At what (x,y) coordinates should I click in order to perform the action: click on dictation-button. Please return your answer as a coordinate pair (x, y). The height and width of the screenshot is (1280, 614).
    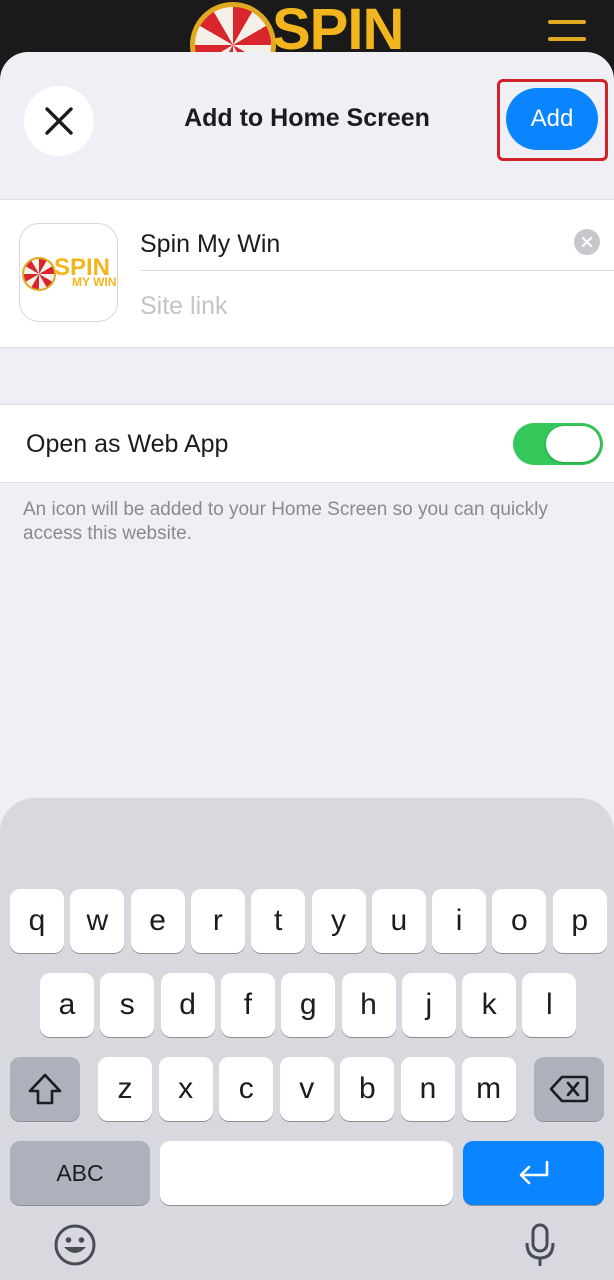
    Looking at the image, I should click on (540, 1245).